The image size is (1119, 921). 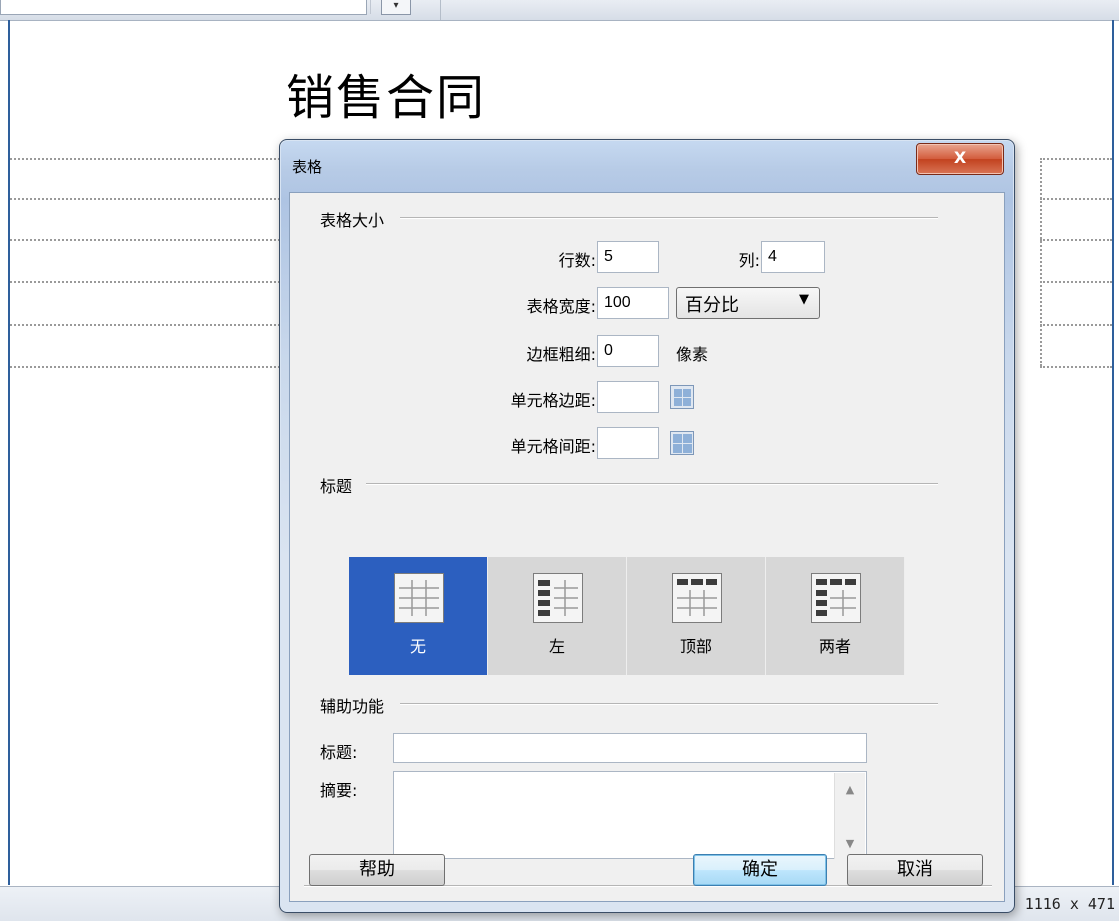 What do you see at coordinates (556, 646) in the screenshot?
I see `header-option-label: 左` at bounding box center [556, 646].